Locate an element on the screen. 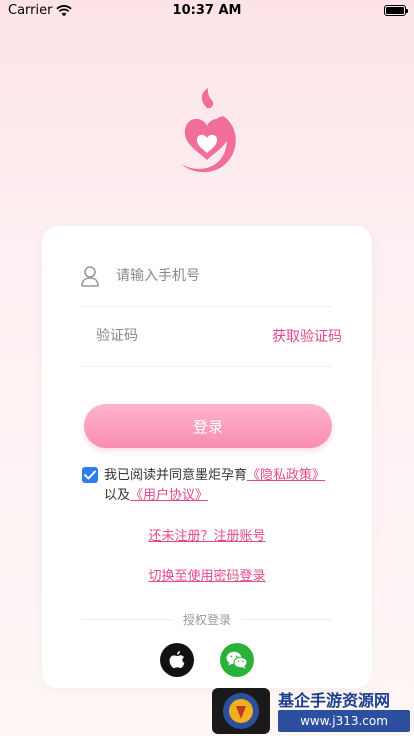 The width and height of the screenshot is (414, 736). watermark-title: 基企手游资源网 is located at coordinates (334, 700).